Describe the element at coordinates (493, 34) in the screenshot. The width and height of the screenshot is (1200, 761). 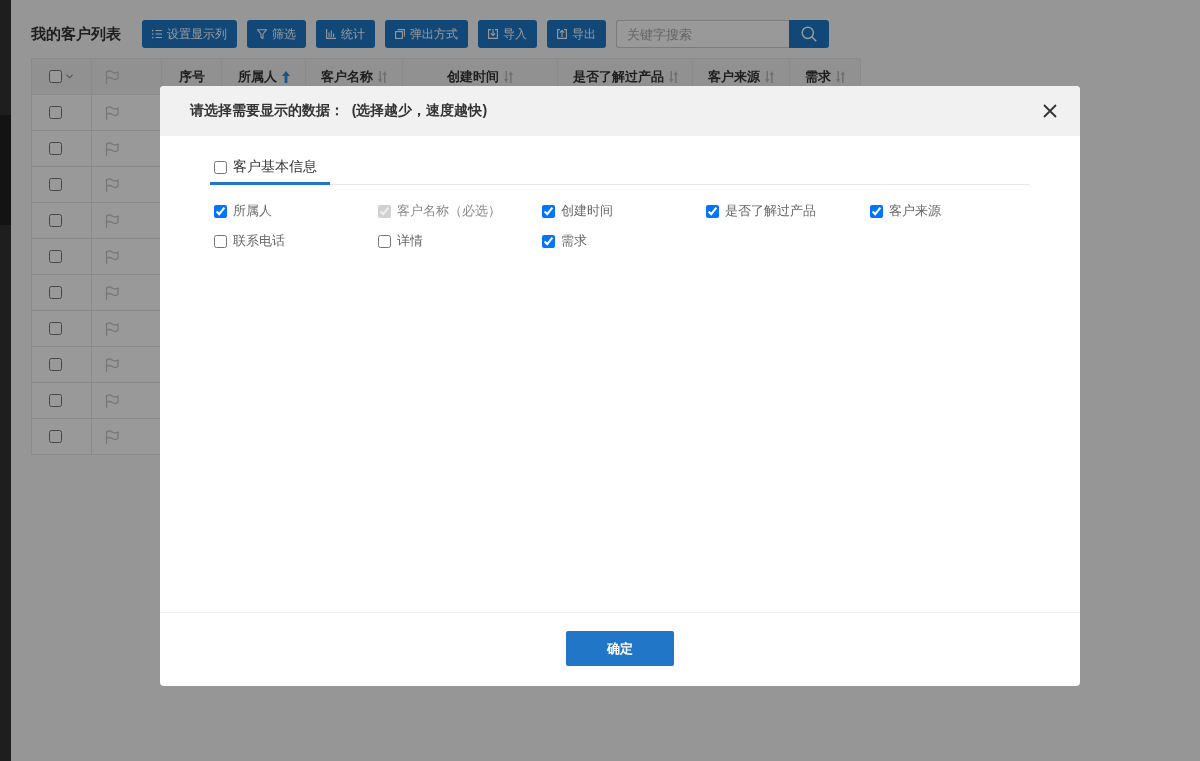
I see `download-icon` at that location.